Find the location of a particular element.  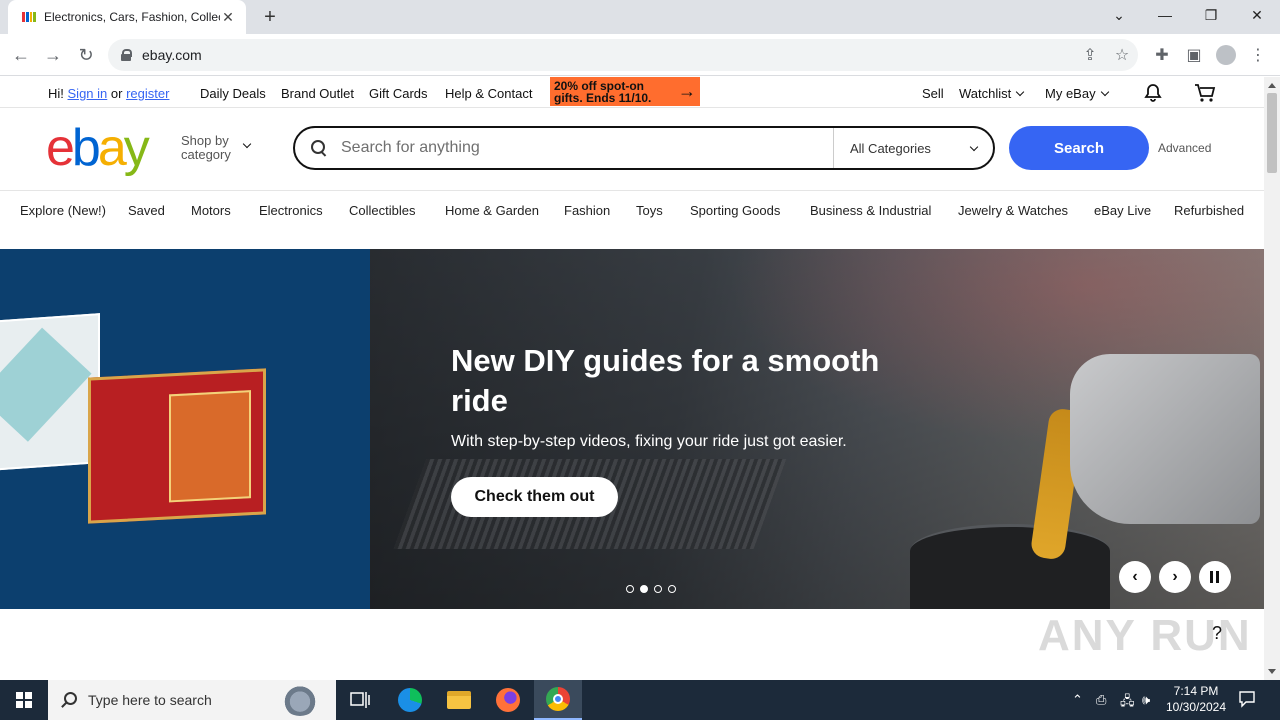

tab-search-chevron-icon: ⌄ is located at coordinates (1119, 15).